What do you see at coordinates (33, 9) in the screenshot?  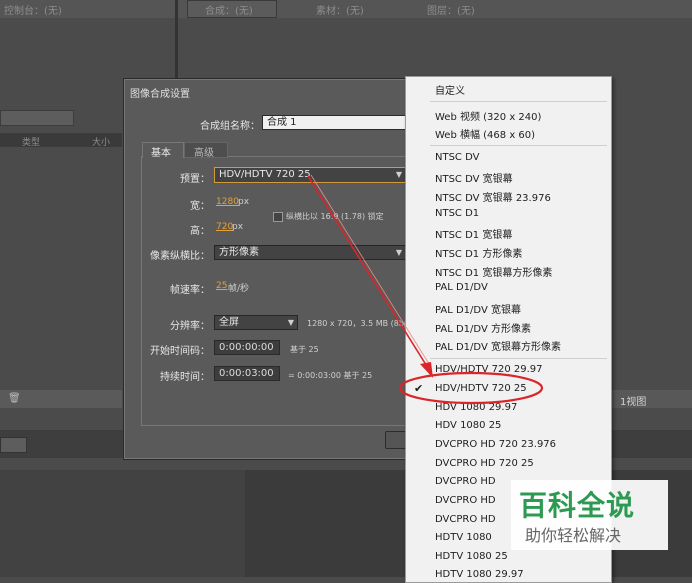 I see `control-panel-tab: 控制台：(无)` at bounding box center [33, 9].